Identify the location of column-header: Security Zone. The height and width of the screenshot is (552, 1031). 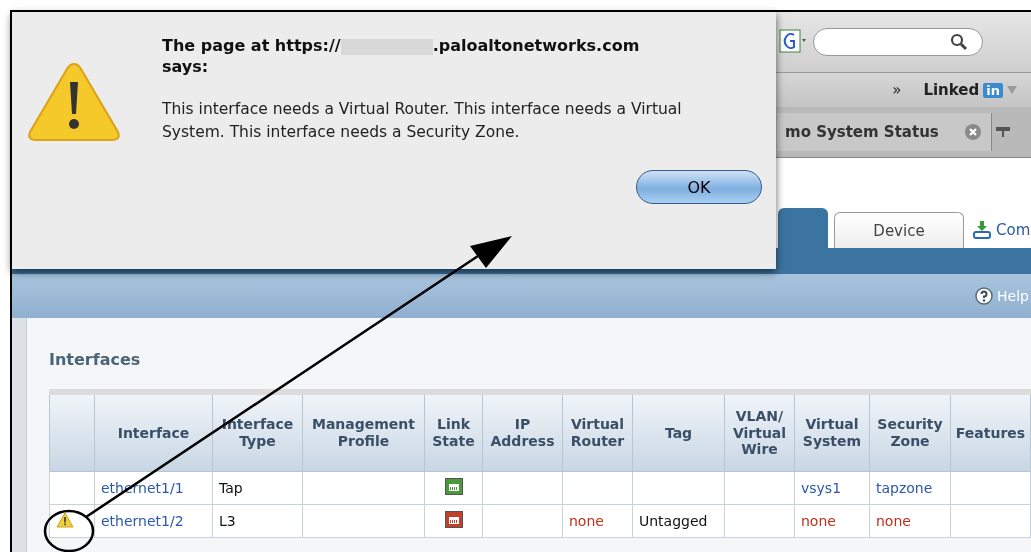
(910, 432).